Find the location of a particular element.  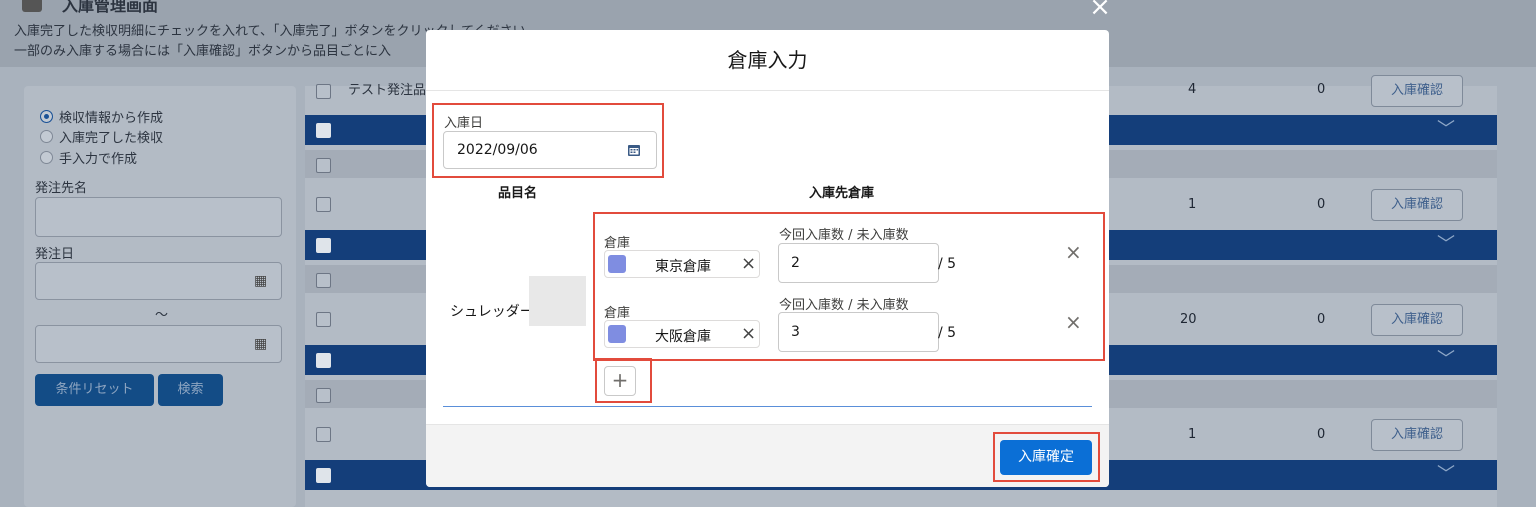

page-description-2: 一部のみ入庫する場合には「入庫確認」ボタンから品目ごとに入 is located at coordinates (203, 51).